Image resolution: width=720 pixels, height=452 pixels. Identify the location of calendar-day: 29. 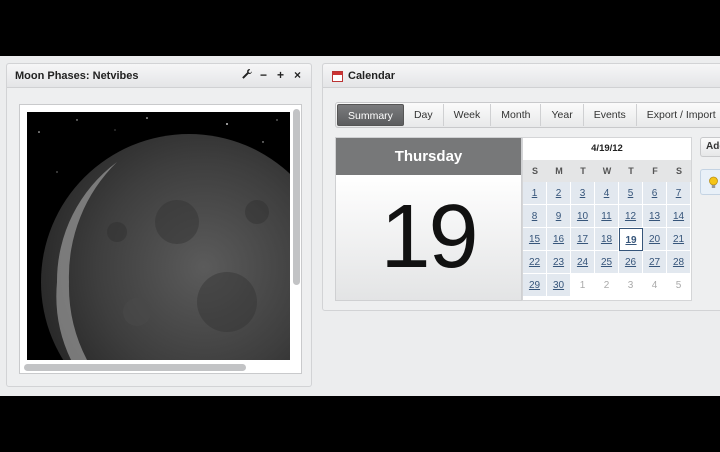
(535, 285).